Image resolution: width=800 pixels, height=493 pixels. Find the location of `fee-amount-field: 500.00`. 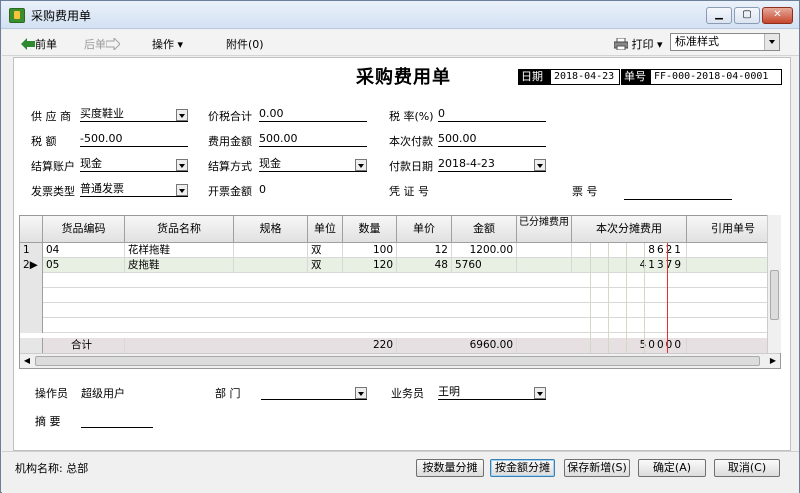

fee-amount-field: 500.00 is located at coordinates (313, 139).